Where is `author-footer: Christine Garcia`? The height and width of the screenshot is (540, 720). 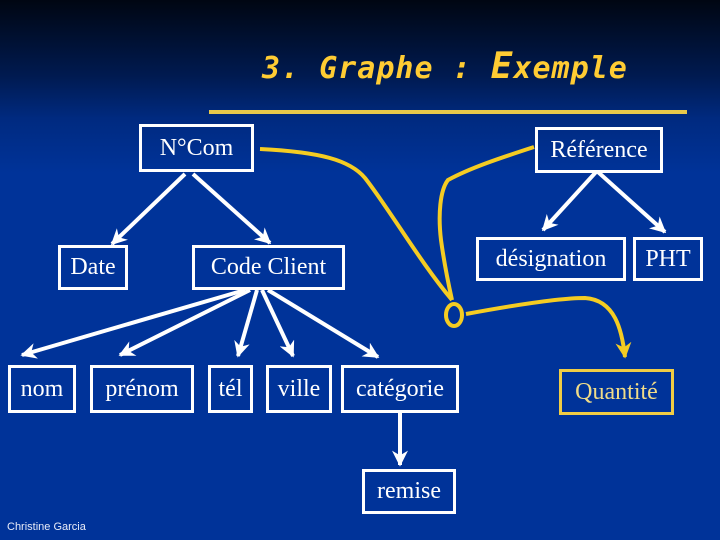 author-footer: Christine Garcia is located at coordinates (46, 527).